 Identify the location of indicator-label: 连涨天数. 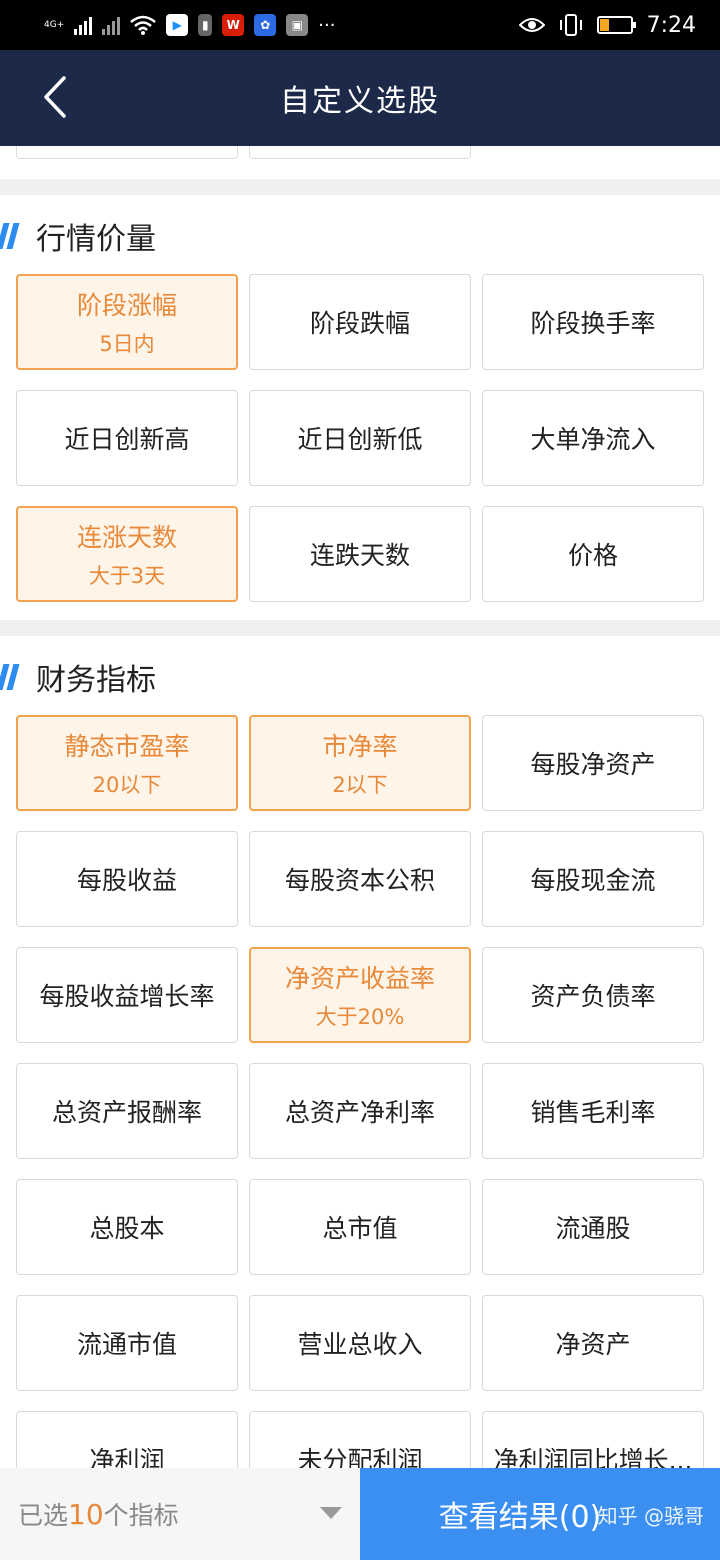
(126, 537).